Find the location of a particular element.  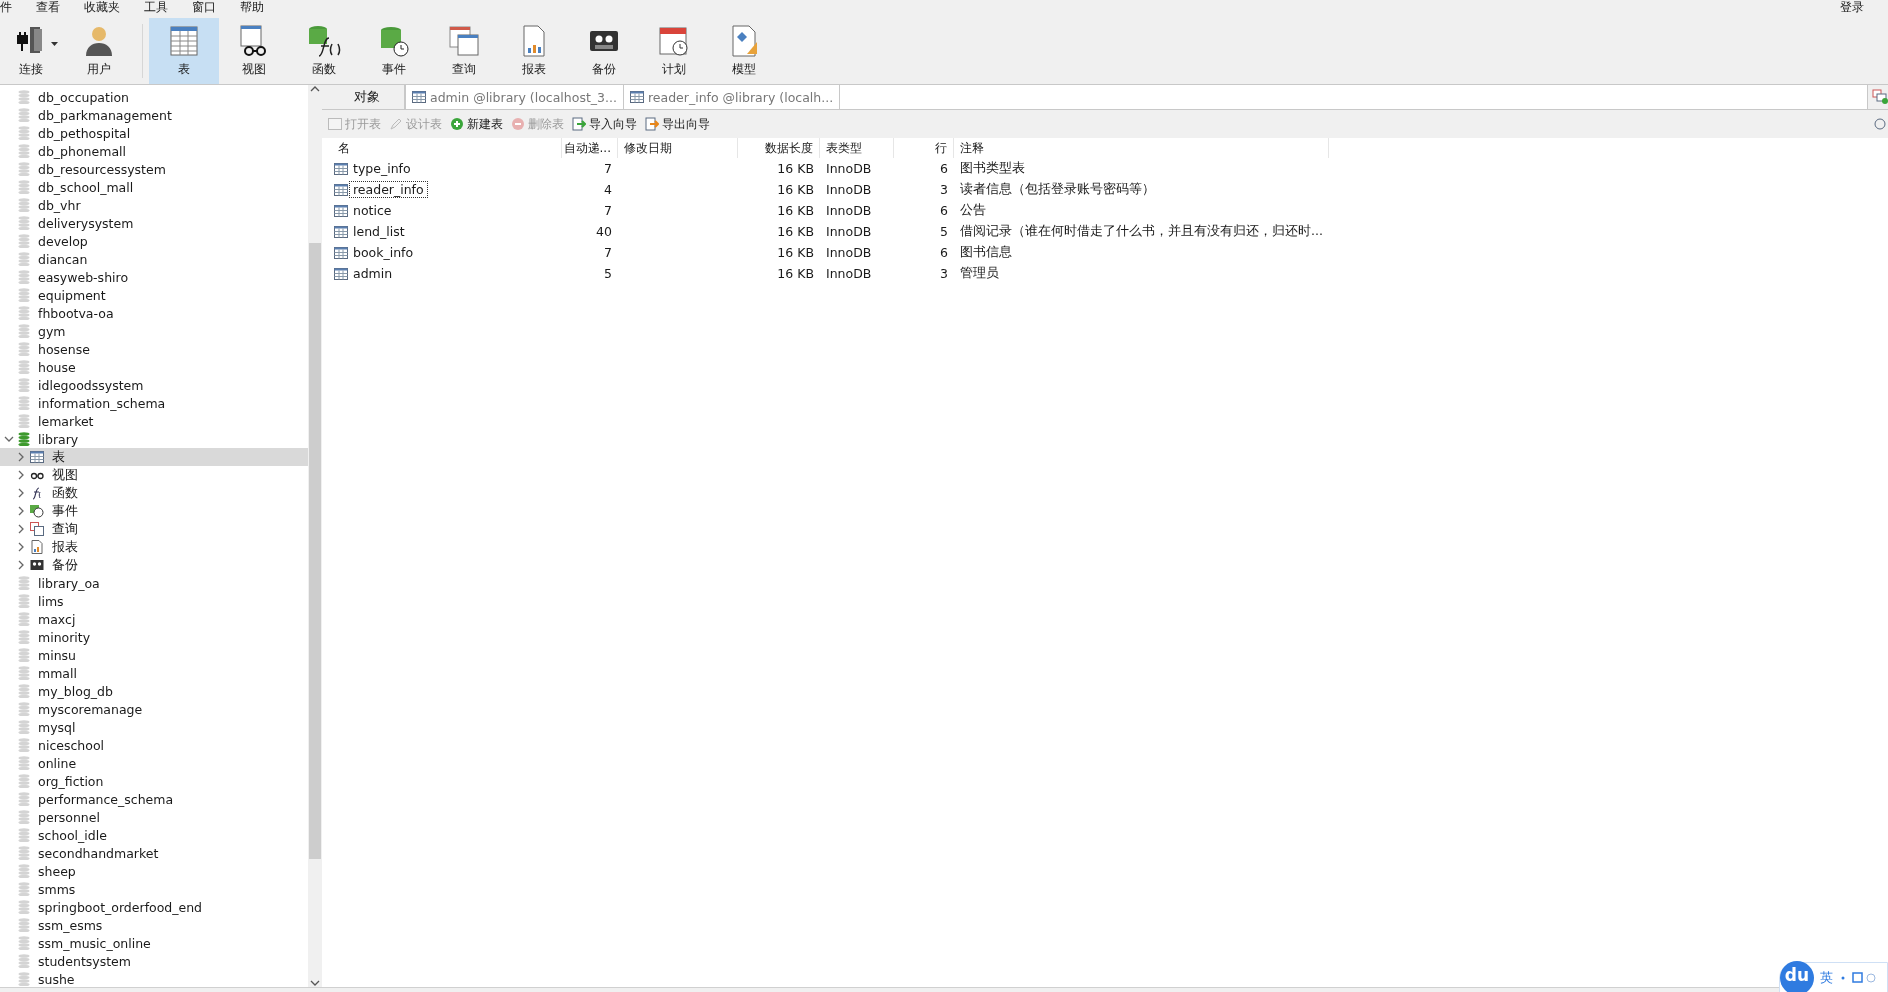

toolbar-button: 用户 is located at coordinates (99, 51).